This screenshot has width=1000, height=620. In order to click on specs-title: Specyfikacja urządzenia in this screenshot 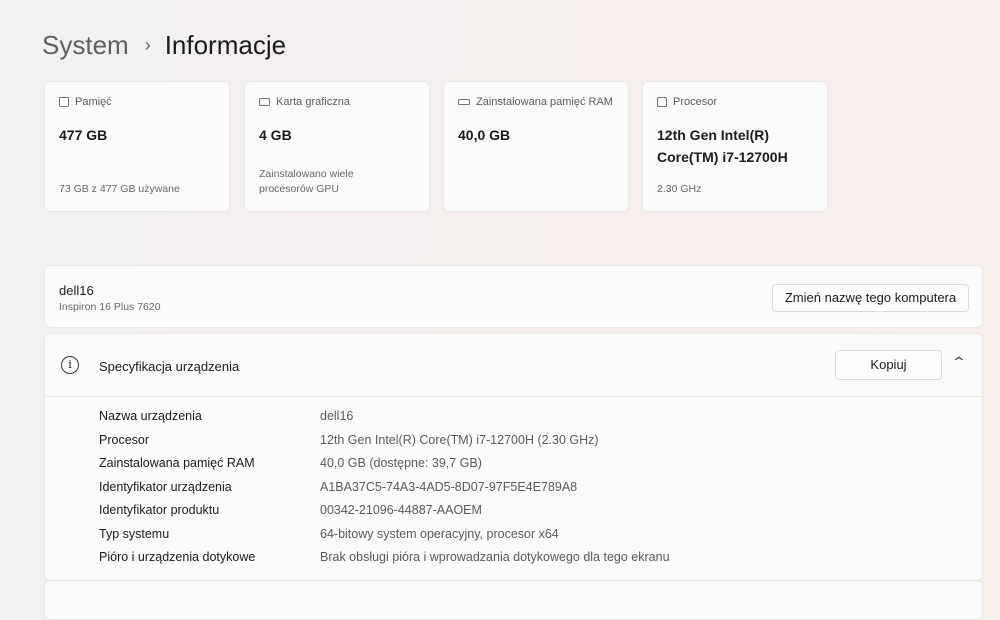, I will do `click(169, 366)`.